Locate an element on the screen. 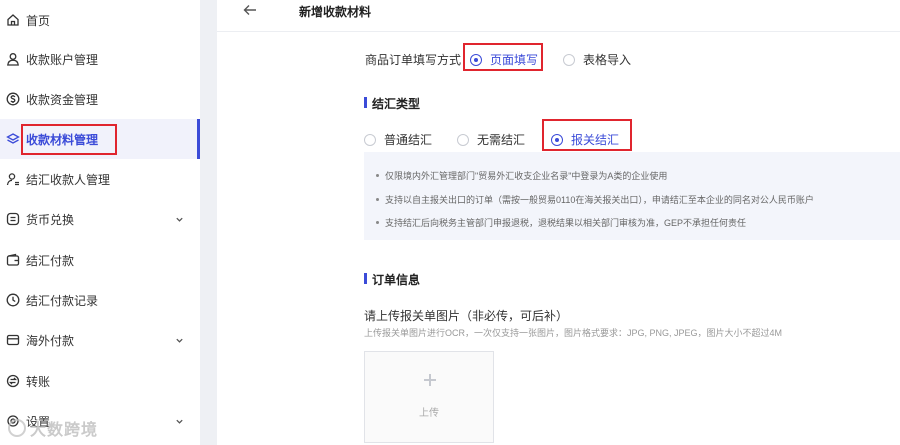  back-arrow-icon is located at coordinates (250, 10).